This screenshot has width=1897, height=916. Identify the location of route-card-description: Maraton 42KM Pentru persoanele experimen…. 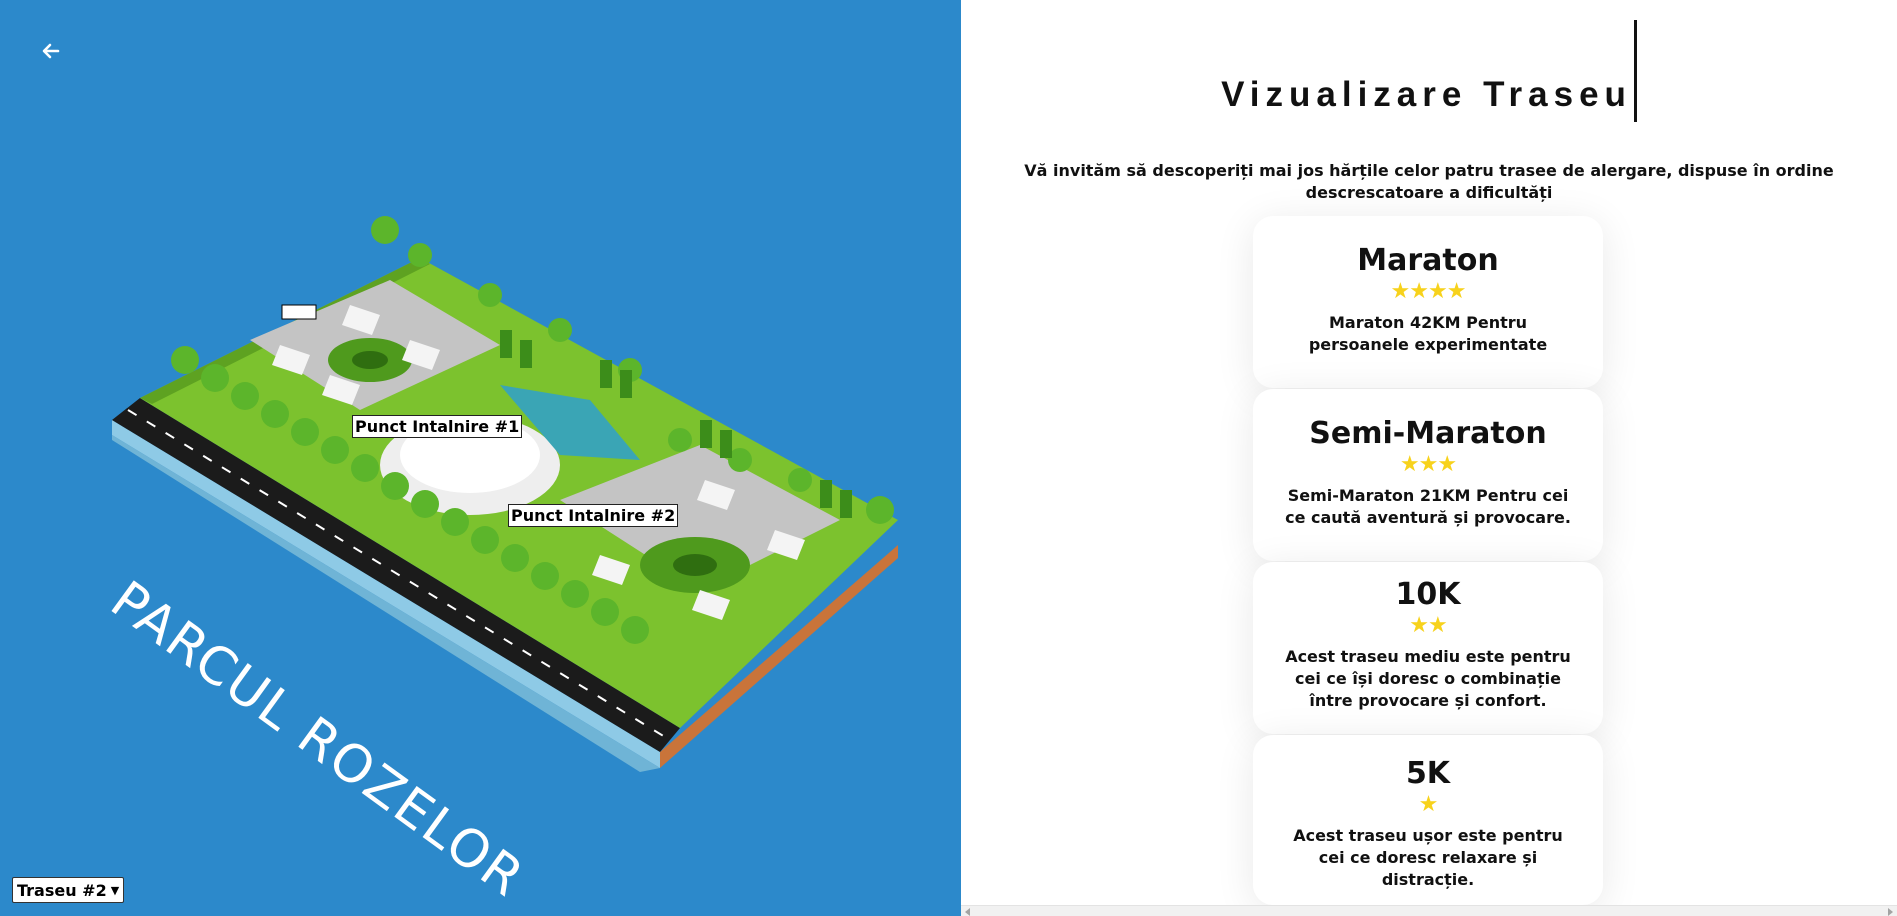
(1428, 333).